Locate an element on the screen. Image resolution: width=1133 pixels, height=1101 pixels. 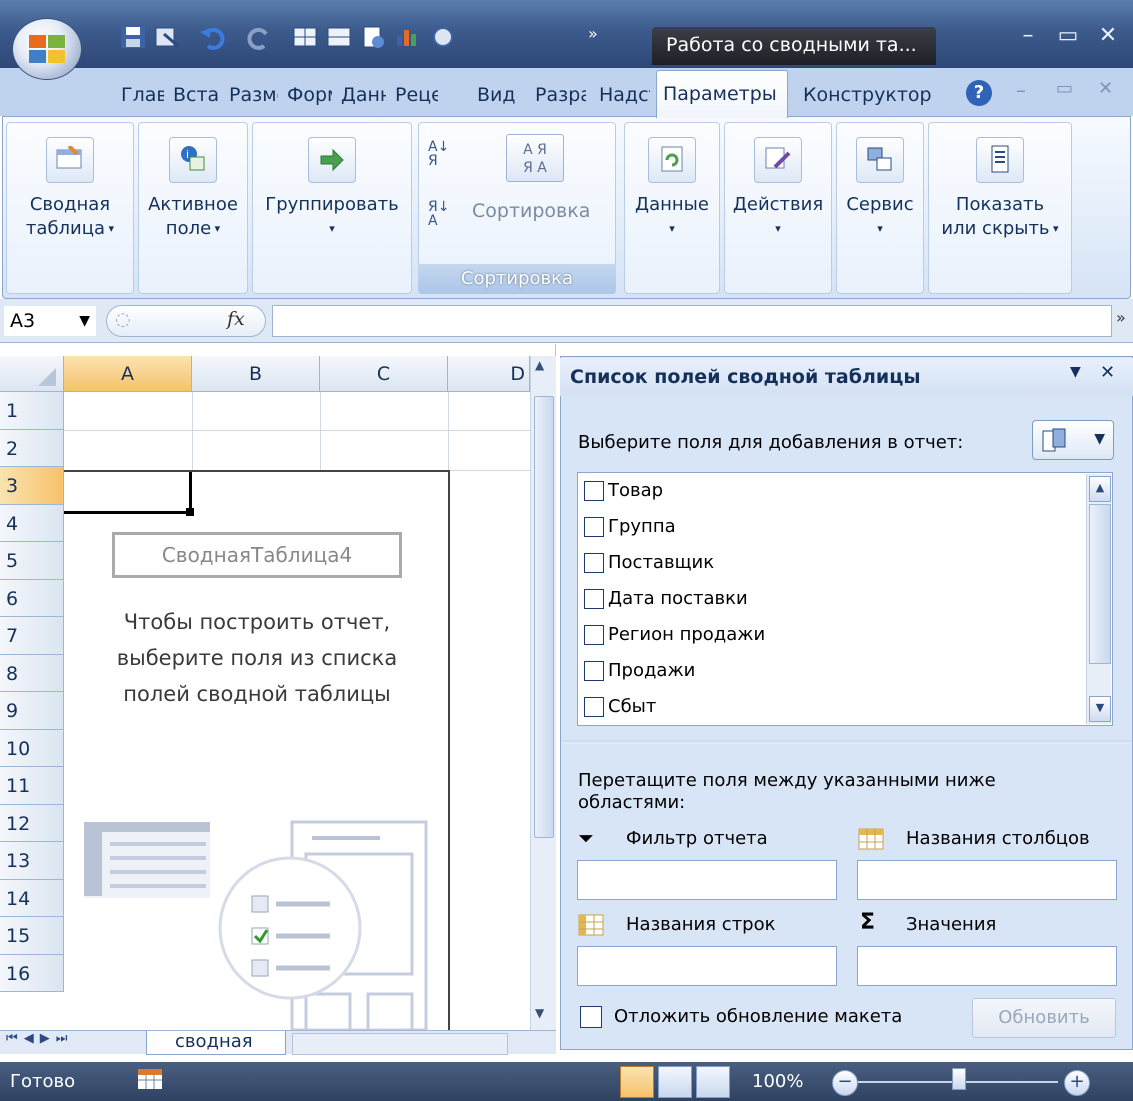
tab-home: Главная is located at coordinates (140, 95).